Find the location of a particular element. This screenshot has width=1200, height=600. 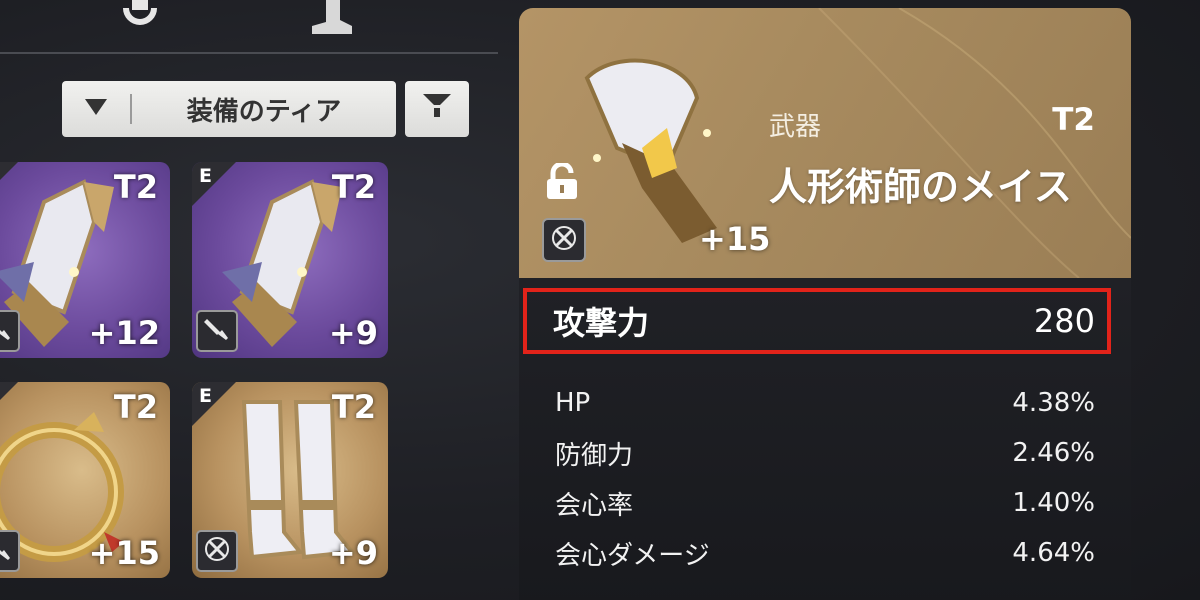

triangle-down-icon is located at coordinates (96, 109).